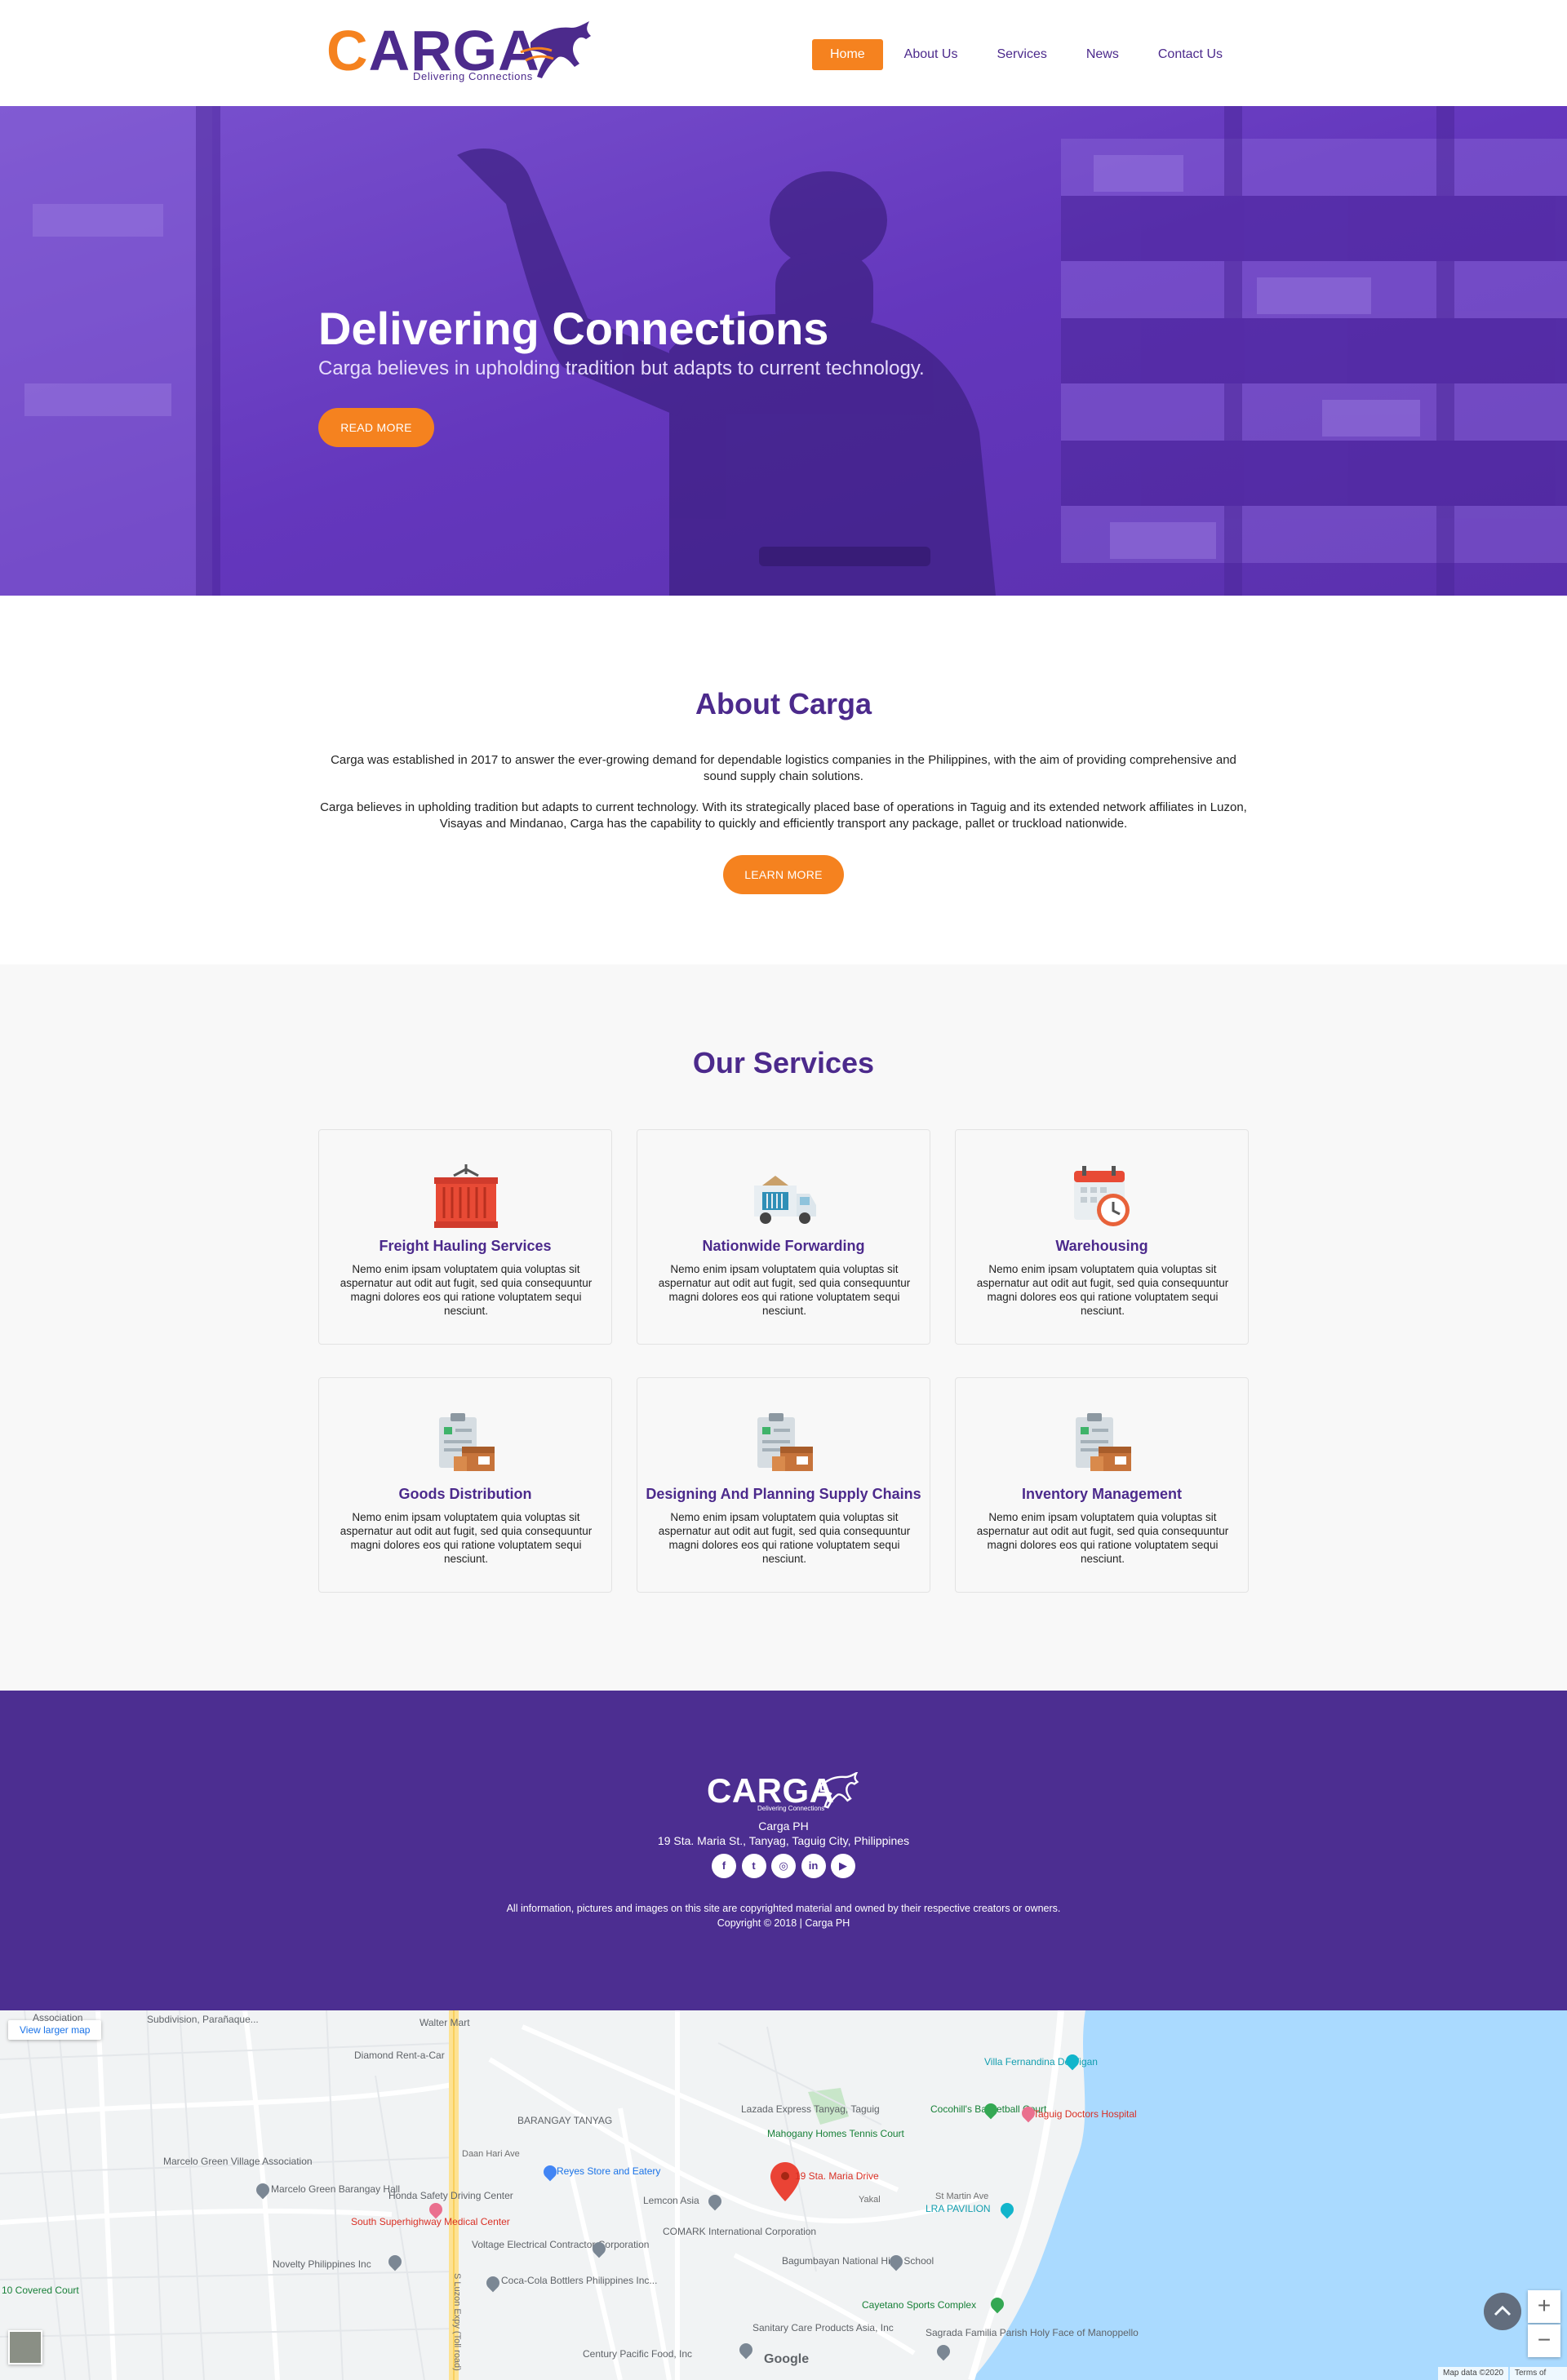 This screenshot has height=2380, width=1567. I want to click on map-label: Taguig Doctors Hospital, so click(1085, 2114).